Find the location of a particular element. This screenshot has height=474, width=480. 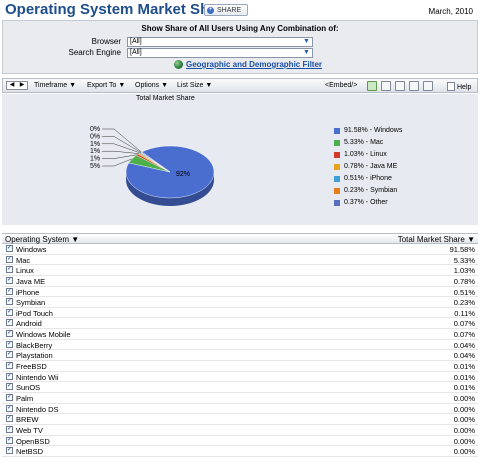

table-row: ✓ BlackBerry 0.04% is located at coordinates (240, 345).